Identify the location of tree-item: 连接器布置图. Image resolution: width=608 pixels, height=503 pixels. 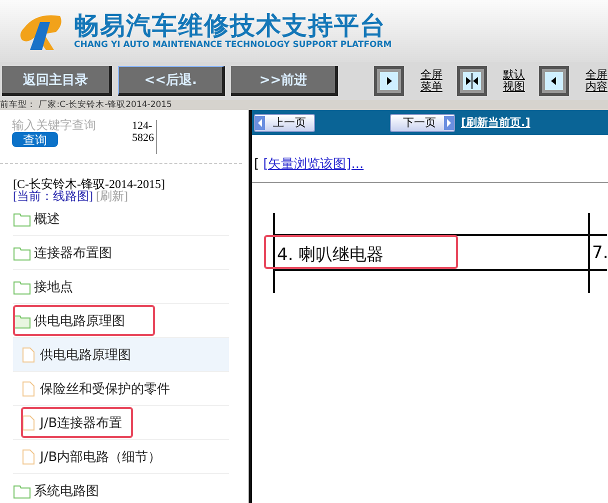
(121, 253).